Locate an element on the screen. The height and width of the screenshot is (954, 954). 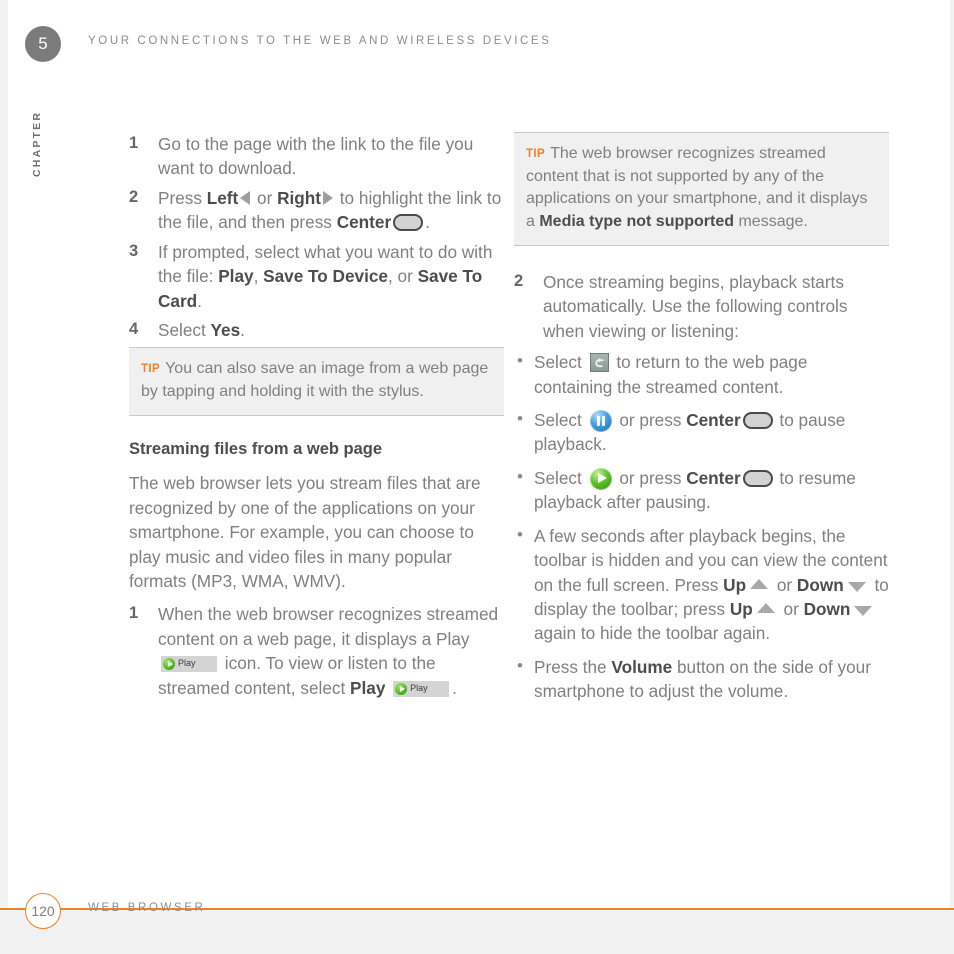
back-button-icon is located at coordinates (599, 363).